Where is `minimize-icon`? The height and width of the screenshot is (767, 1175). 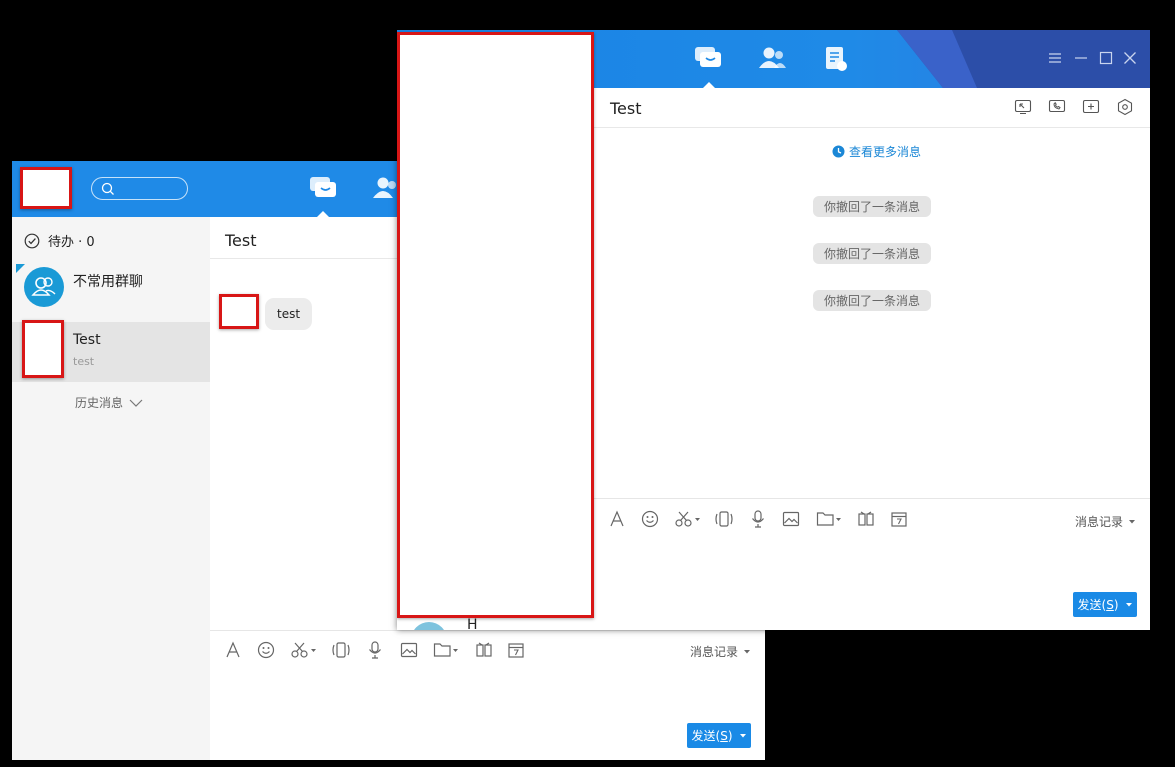 minimize-icon is located at coordinates (1081, 58).